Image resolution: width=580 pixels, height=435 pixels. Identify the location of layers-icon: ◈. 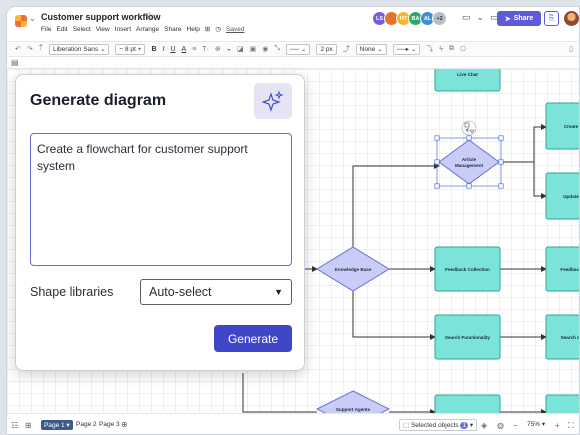
(484, 425).